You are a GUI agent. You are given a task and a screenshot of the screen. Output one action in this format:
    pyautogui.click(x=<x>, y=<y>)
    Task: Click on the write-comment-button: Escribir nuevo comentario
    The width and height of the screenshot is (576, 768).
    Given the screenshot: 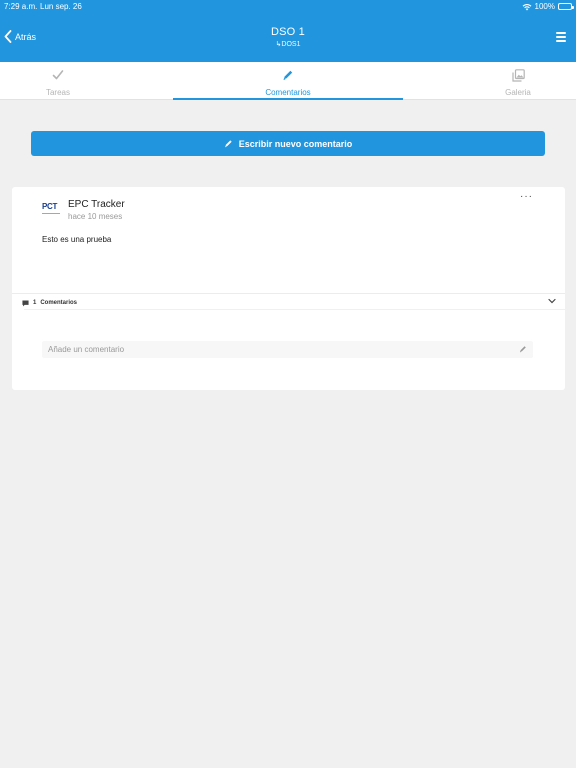 What is the action you would take?
    pyautogui.click(x=288, y=143)
    